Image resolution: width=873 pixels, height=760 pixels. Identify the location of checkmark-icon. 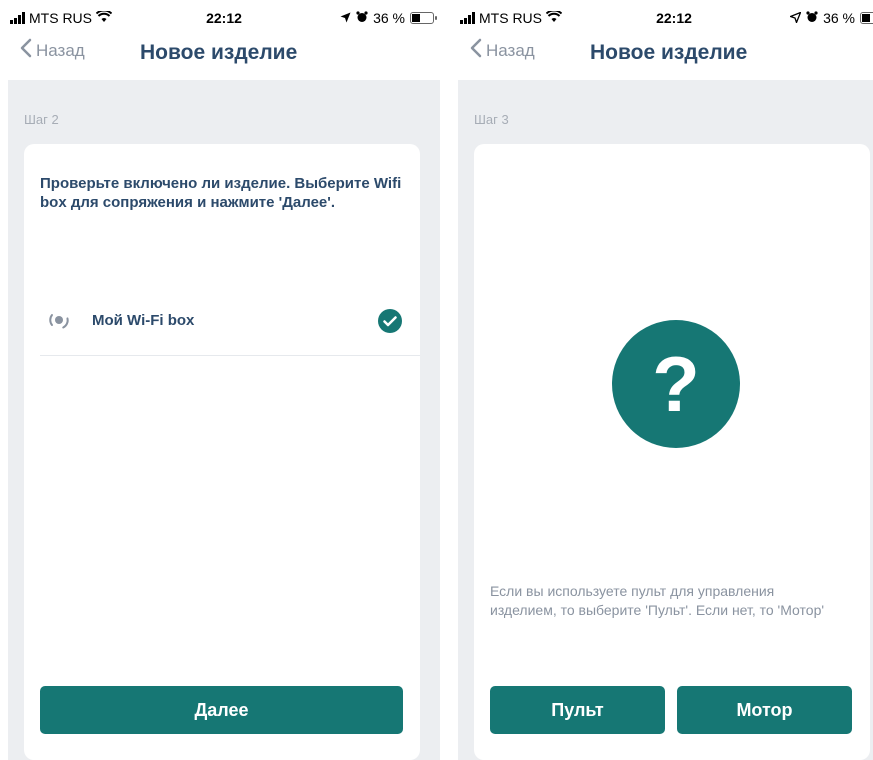
(390, 321).